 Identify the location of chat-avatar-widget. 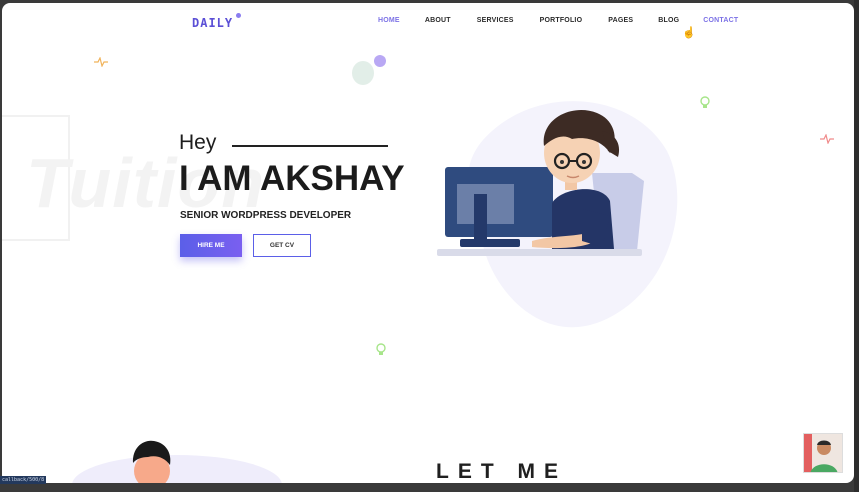
(823, 453).